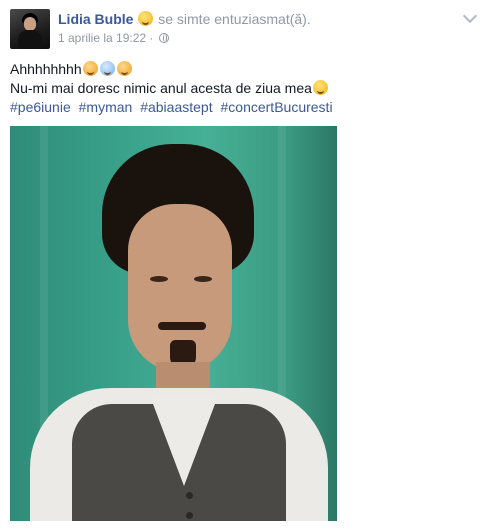 Image resolution: width=488 pixels, height=531 pixels. Describe the element at coordinates (176, 107) in the screenshot. I see `hashtag-link: #abiaastept` at that location.